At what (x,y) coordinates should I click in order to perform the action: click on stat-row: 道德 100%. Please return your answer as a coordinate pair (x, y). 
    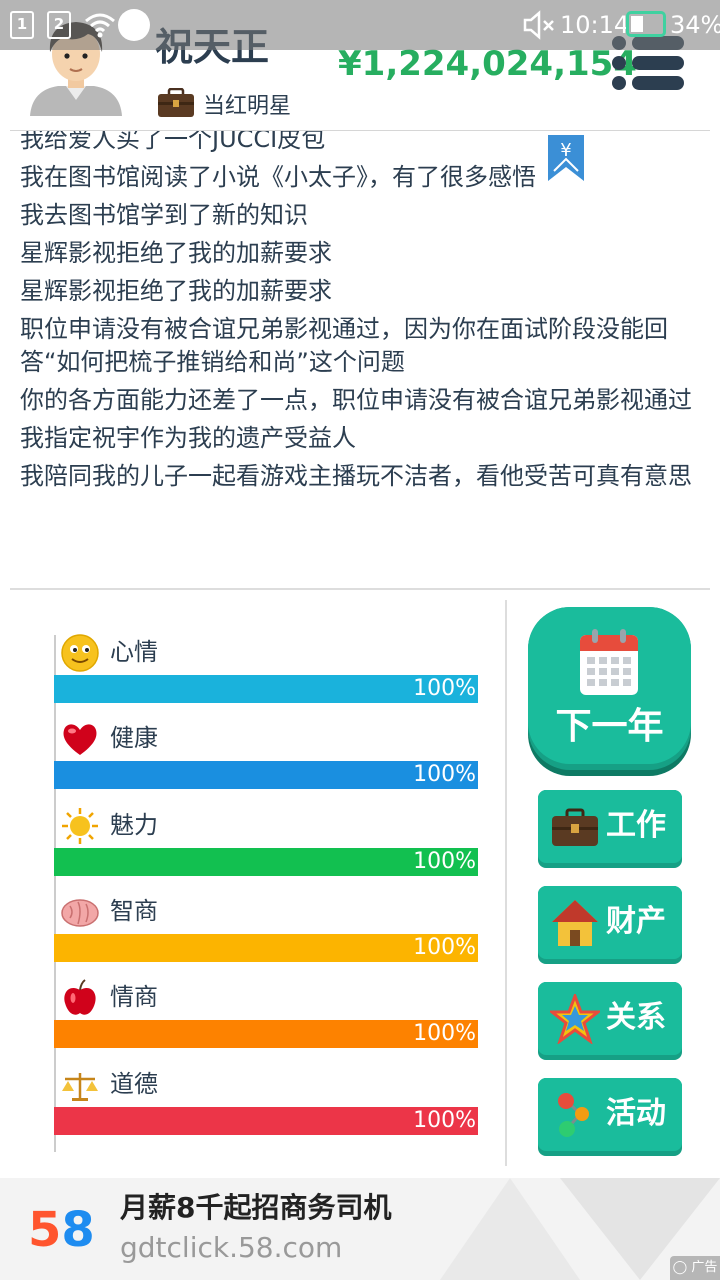
    Looking at the image, I should click on (266, 1108).